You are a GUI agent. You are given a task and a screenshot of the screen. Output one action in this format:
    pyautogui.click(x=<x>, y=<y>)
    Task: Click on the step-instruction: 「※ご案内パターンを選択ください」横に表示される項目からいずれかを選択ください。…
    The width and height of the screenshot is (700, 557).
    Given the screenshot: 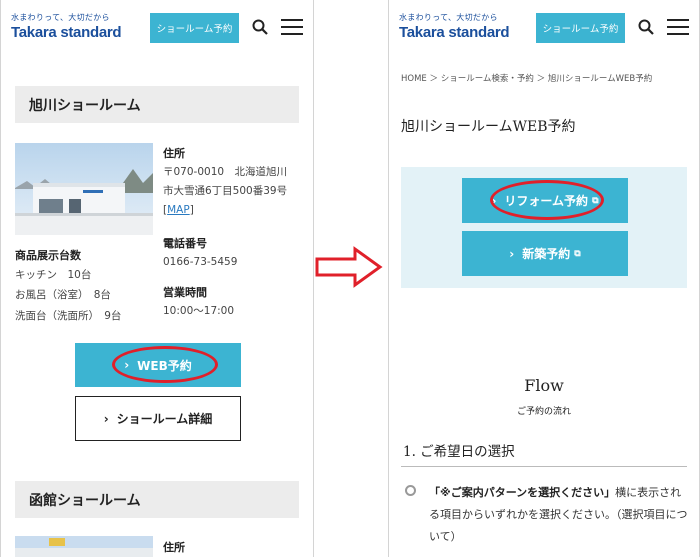 What is the action you would take?
    pyautogui.click(x=560, y=515)
    